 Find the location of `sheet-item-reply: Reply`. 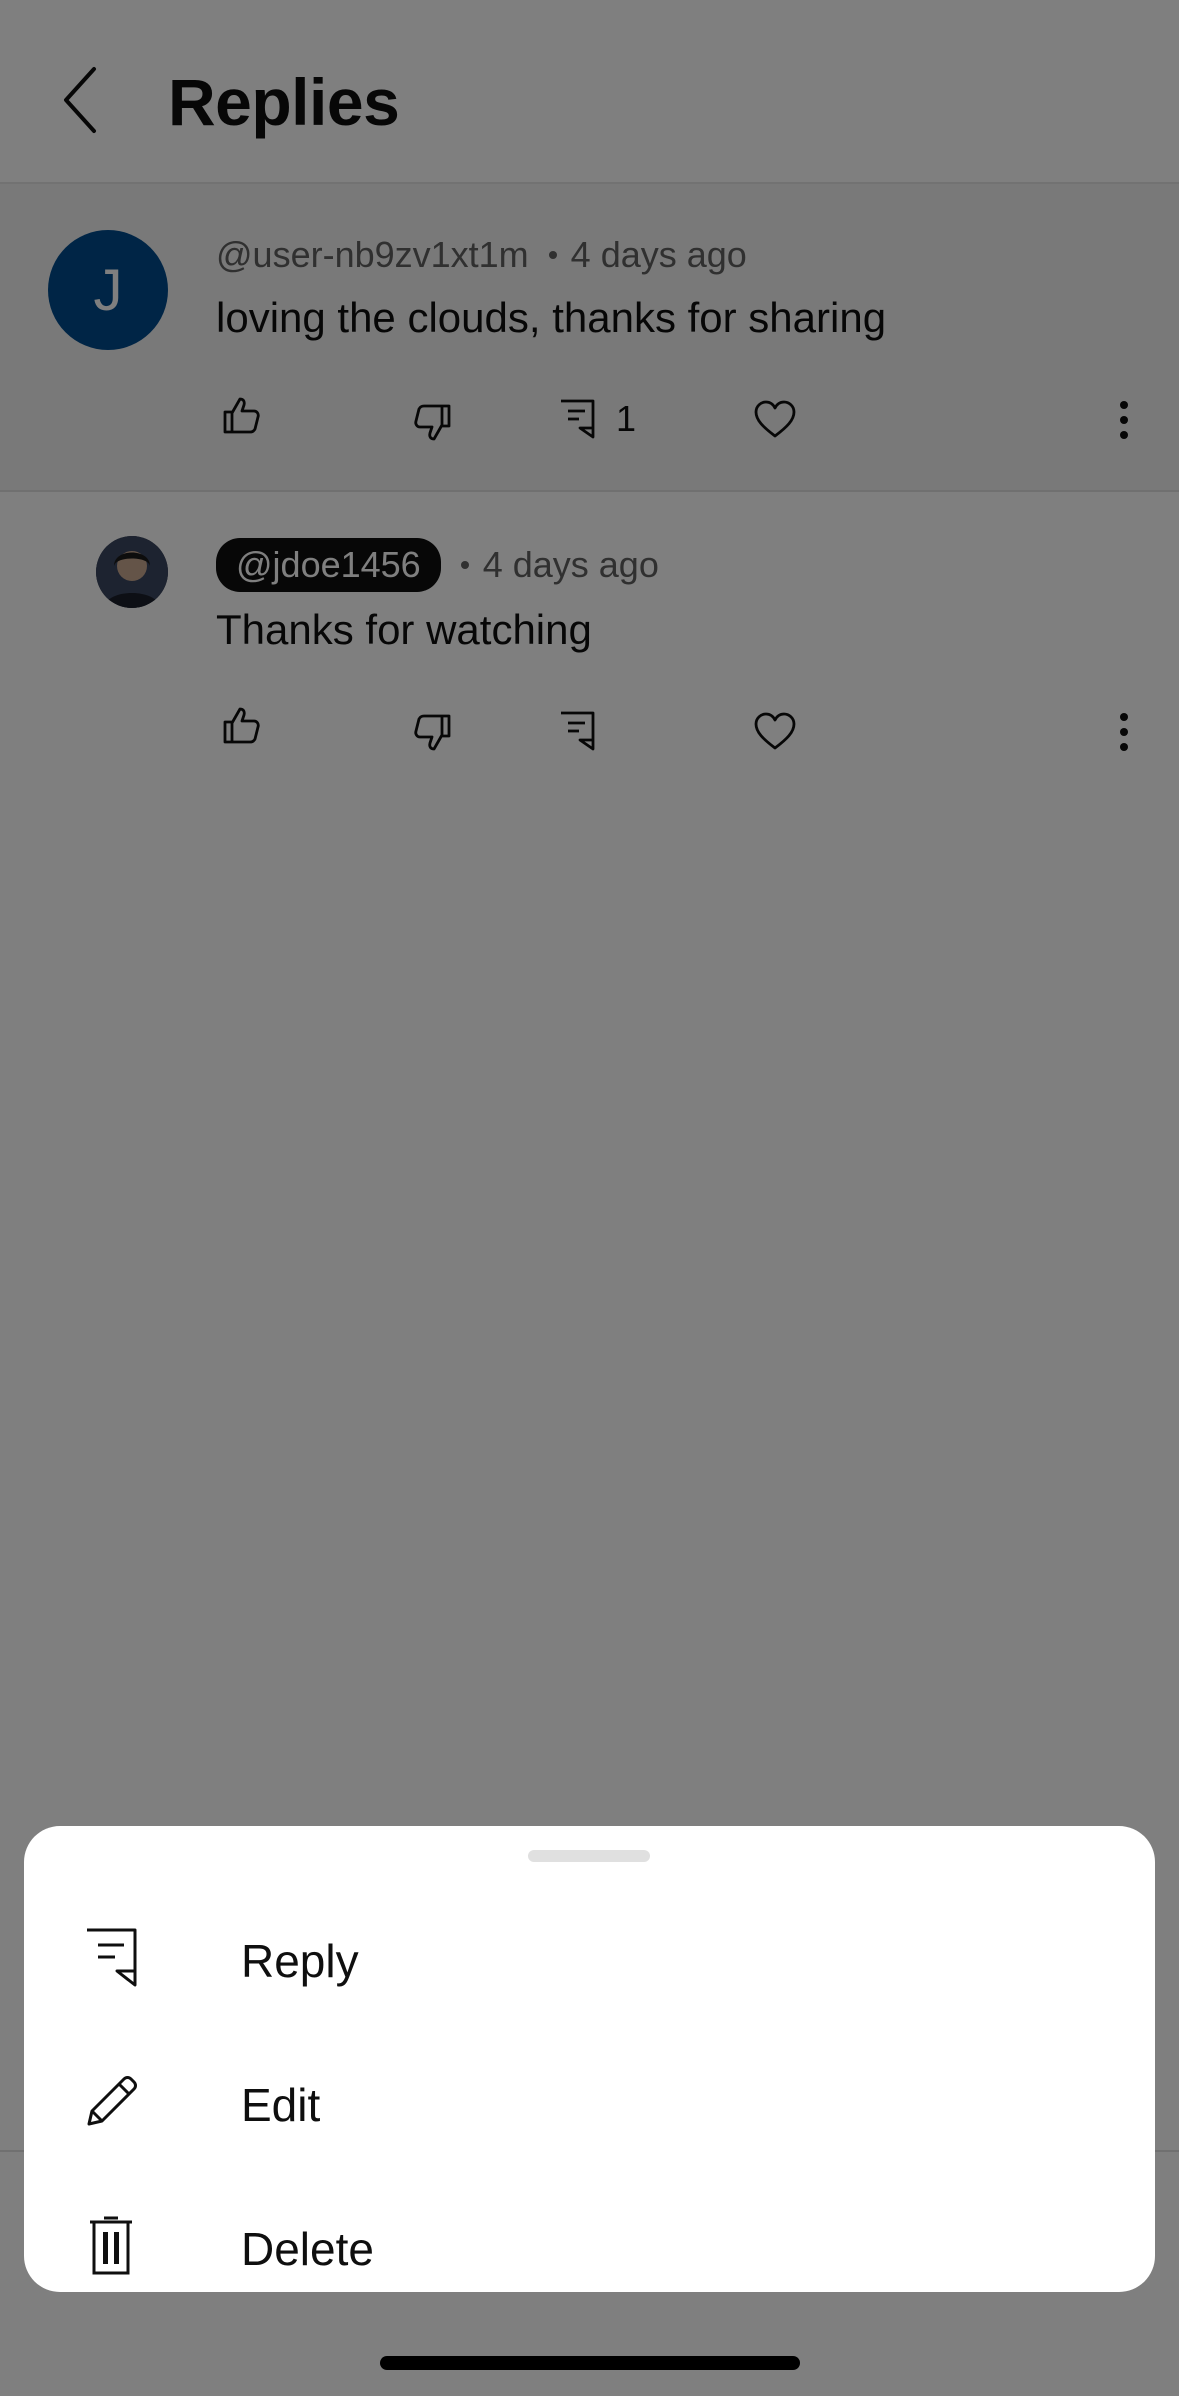

sheet-item-reply: Reply is located at coordinates (589, 1958).